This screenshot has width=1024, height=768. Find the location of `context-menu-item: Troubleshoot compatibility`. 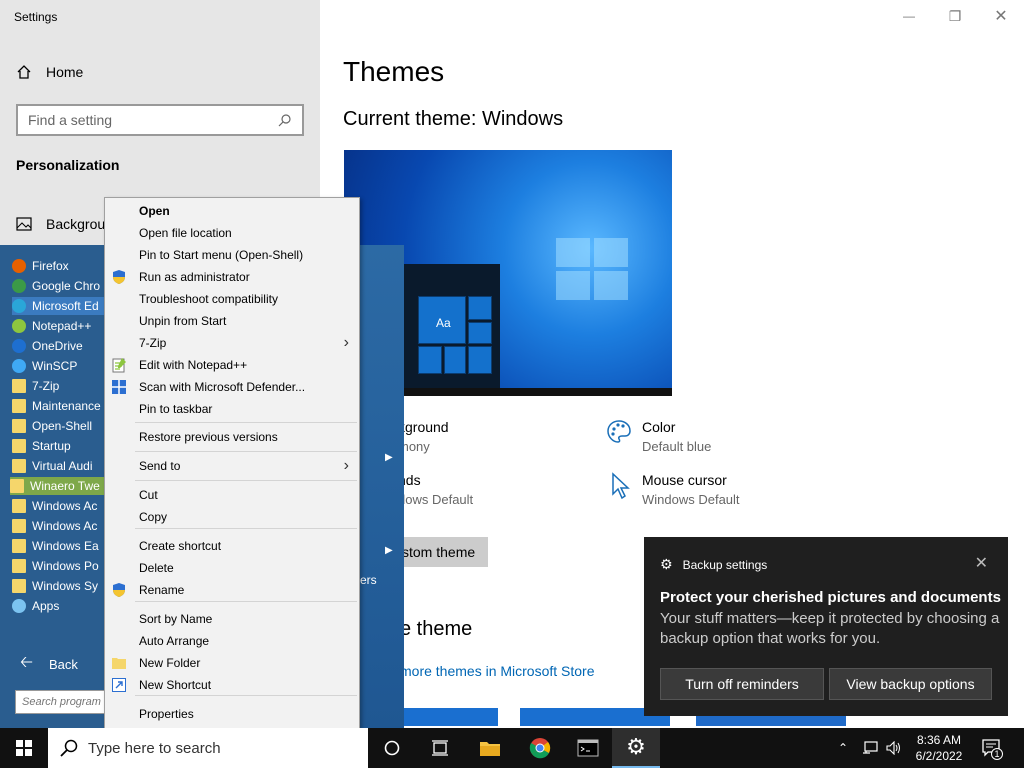

context-menu-item: Troubleshoot compatibility is located at coordinates (232, 299).